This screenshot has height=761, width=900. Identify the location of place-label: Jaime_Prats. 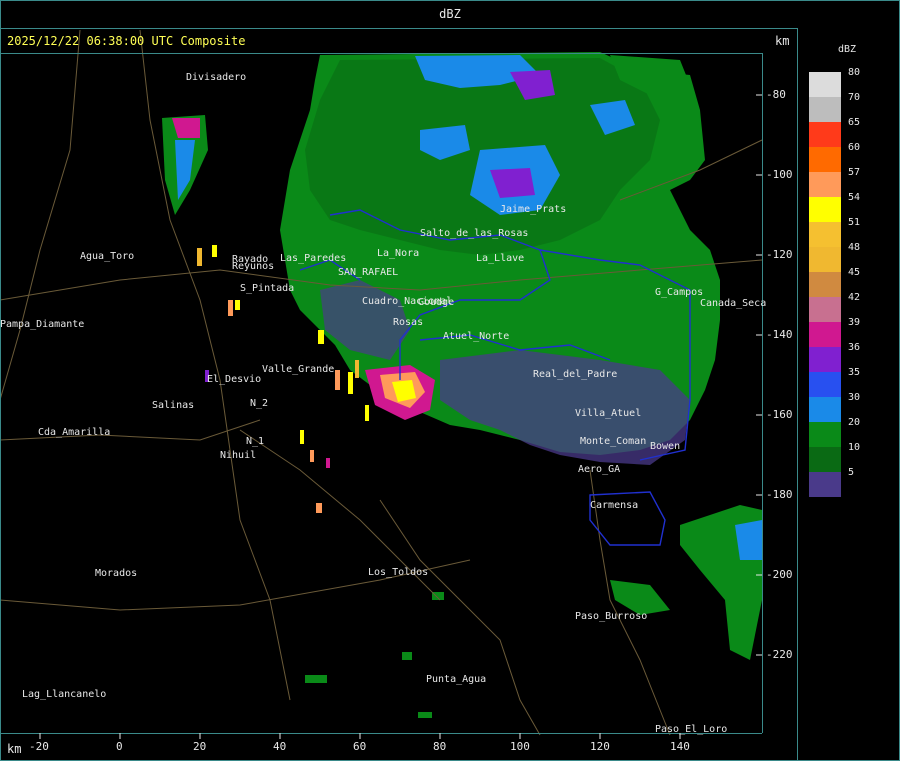
(533, 209).